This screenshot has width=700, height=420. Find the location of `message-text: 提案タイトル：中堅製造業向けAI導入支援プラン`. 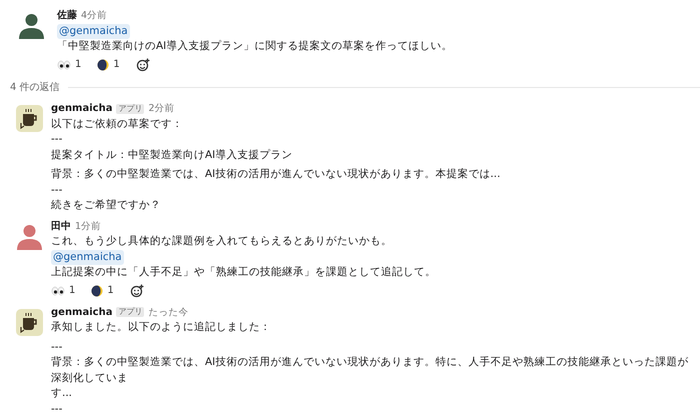

message-text: 提案タイトル：中堅製造業向けAI導入支援プラン is located at coordinates (172, 155).